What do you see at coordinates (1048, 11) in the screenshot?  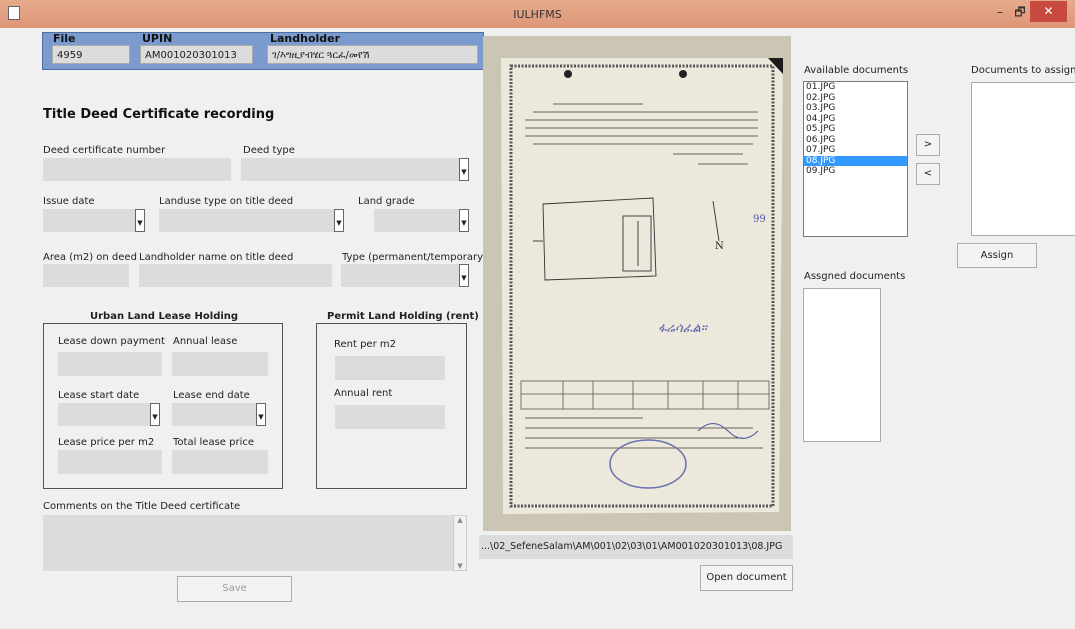 I see `close-button: ✕` at bounding box center [1048, 11].